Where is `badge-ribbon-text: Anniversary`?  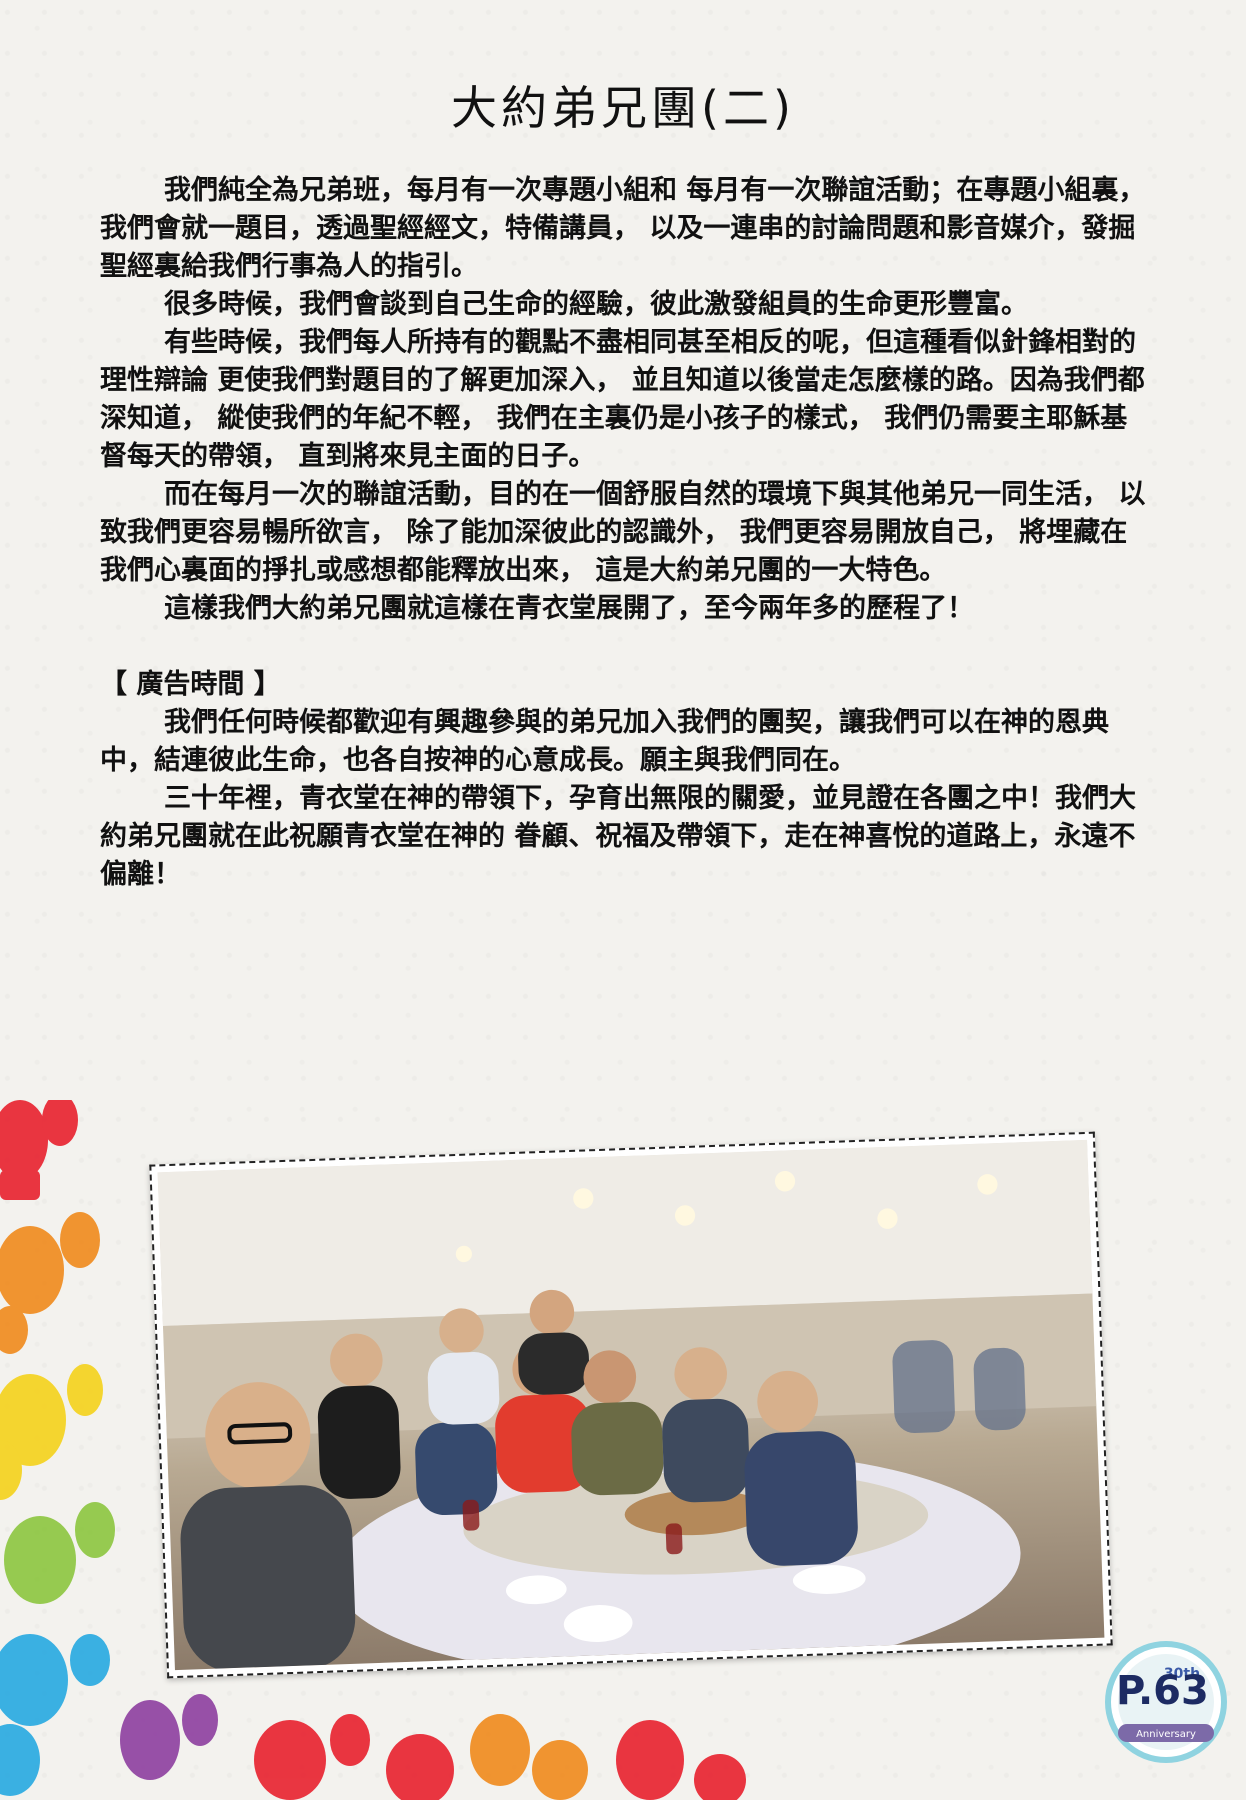
badge-ribbon-text: Anniversary is located at coordinates (1166, 1734).